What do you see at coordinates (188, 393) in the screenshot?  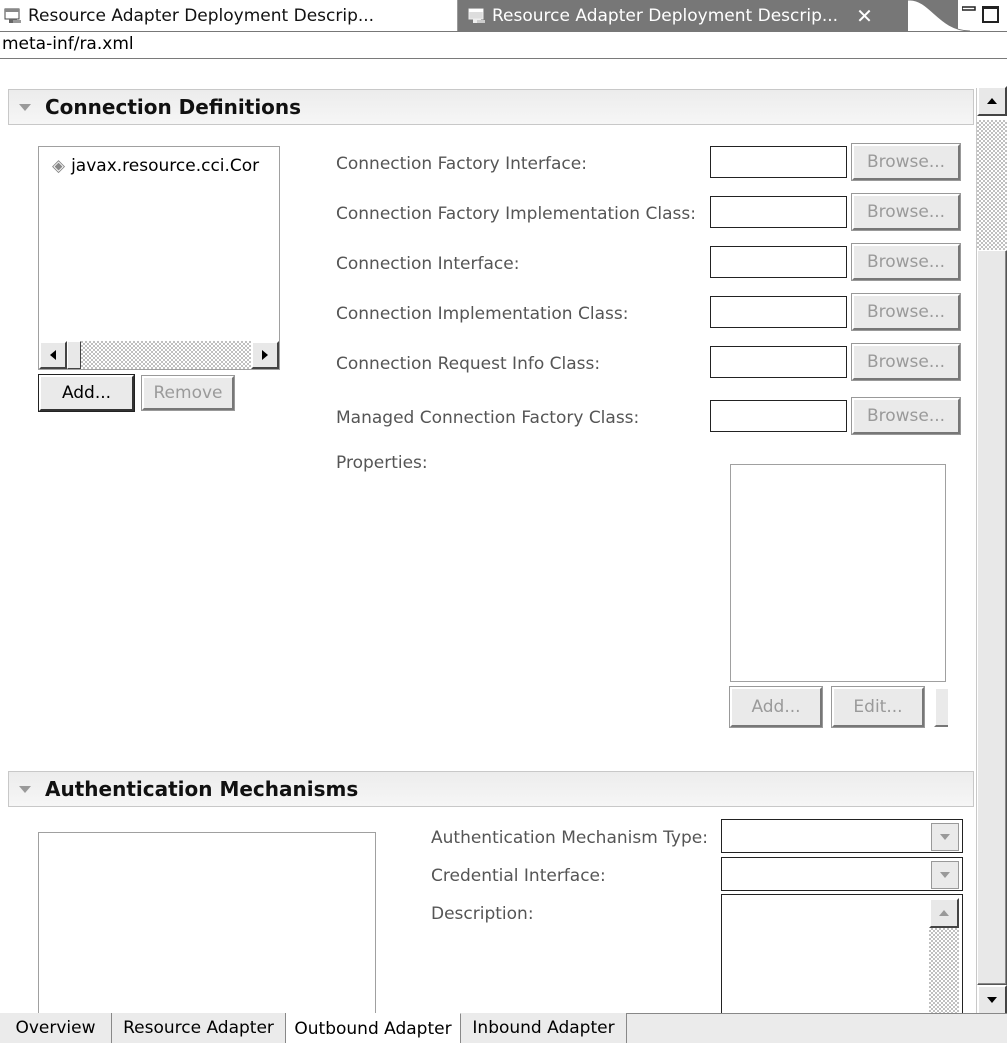 I see `remove-button: Remove` at bounding box center [188, 393].